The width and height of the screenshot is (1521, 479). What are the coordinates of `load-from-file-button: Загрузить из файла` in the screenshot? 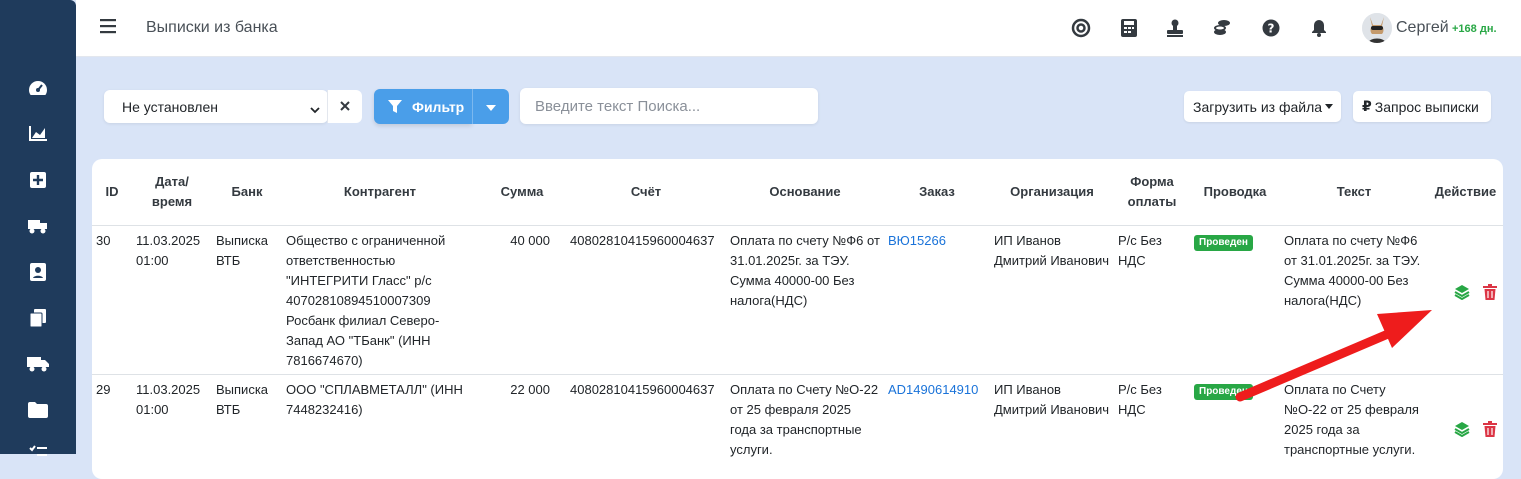 It's located at (1262, 106).